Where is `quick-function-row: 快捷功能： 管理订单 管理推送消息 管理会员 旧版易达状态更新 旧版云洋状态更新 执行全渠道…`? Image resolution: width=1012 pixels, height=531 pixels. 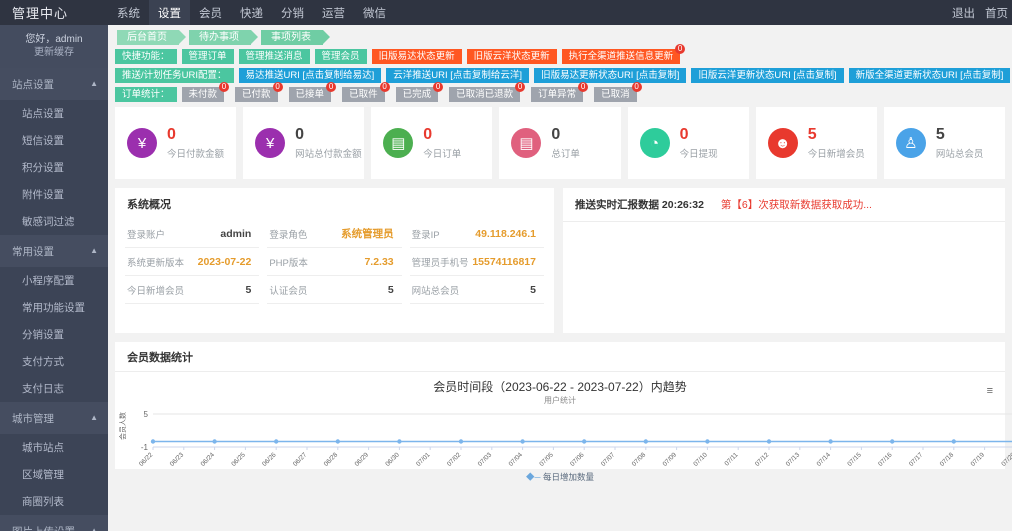 quick-function-row: 快捷功能： 管理订单 管理推送消息 管理会员 旧版易达状态更新 旧版云洋状态更新 执行全渠道… is located at coordinates (560, 54).